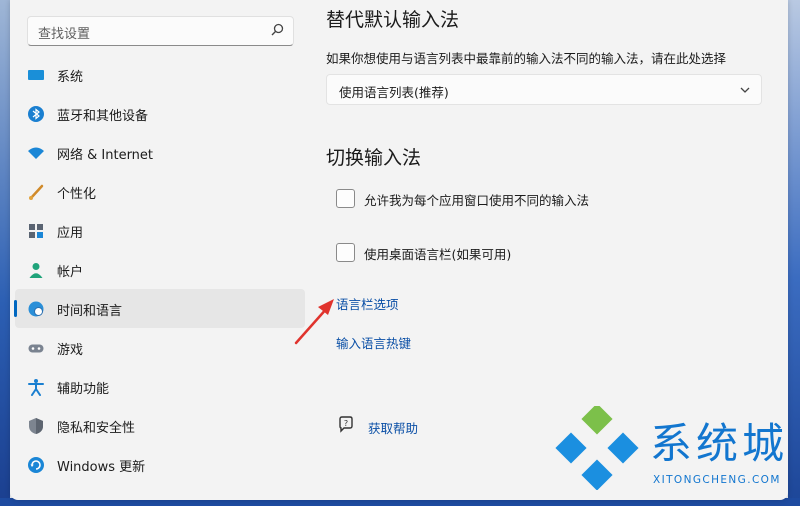 This screenshot has height=506, width=800. Describe the element at coordinates (394, 92) in the screenshot. I see `dropdown-selected-value: 使用语言列表(推荐)` at that location.